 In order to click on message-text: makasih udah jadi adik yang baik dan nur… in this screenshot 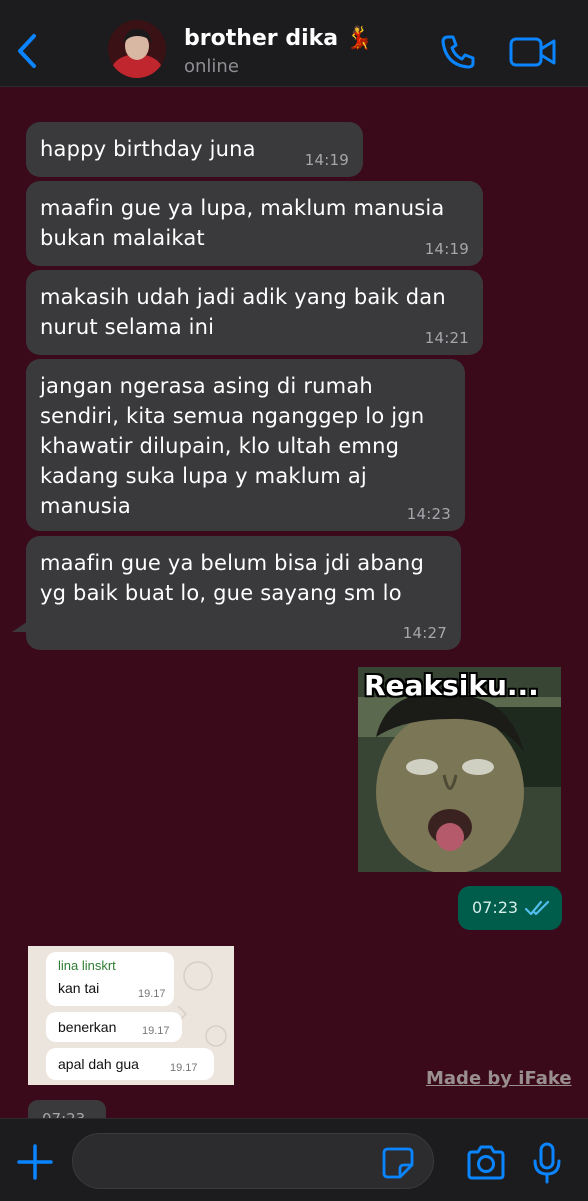, I will do `click(243, 312)`.